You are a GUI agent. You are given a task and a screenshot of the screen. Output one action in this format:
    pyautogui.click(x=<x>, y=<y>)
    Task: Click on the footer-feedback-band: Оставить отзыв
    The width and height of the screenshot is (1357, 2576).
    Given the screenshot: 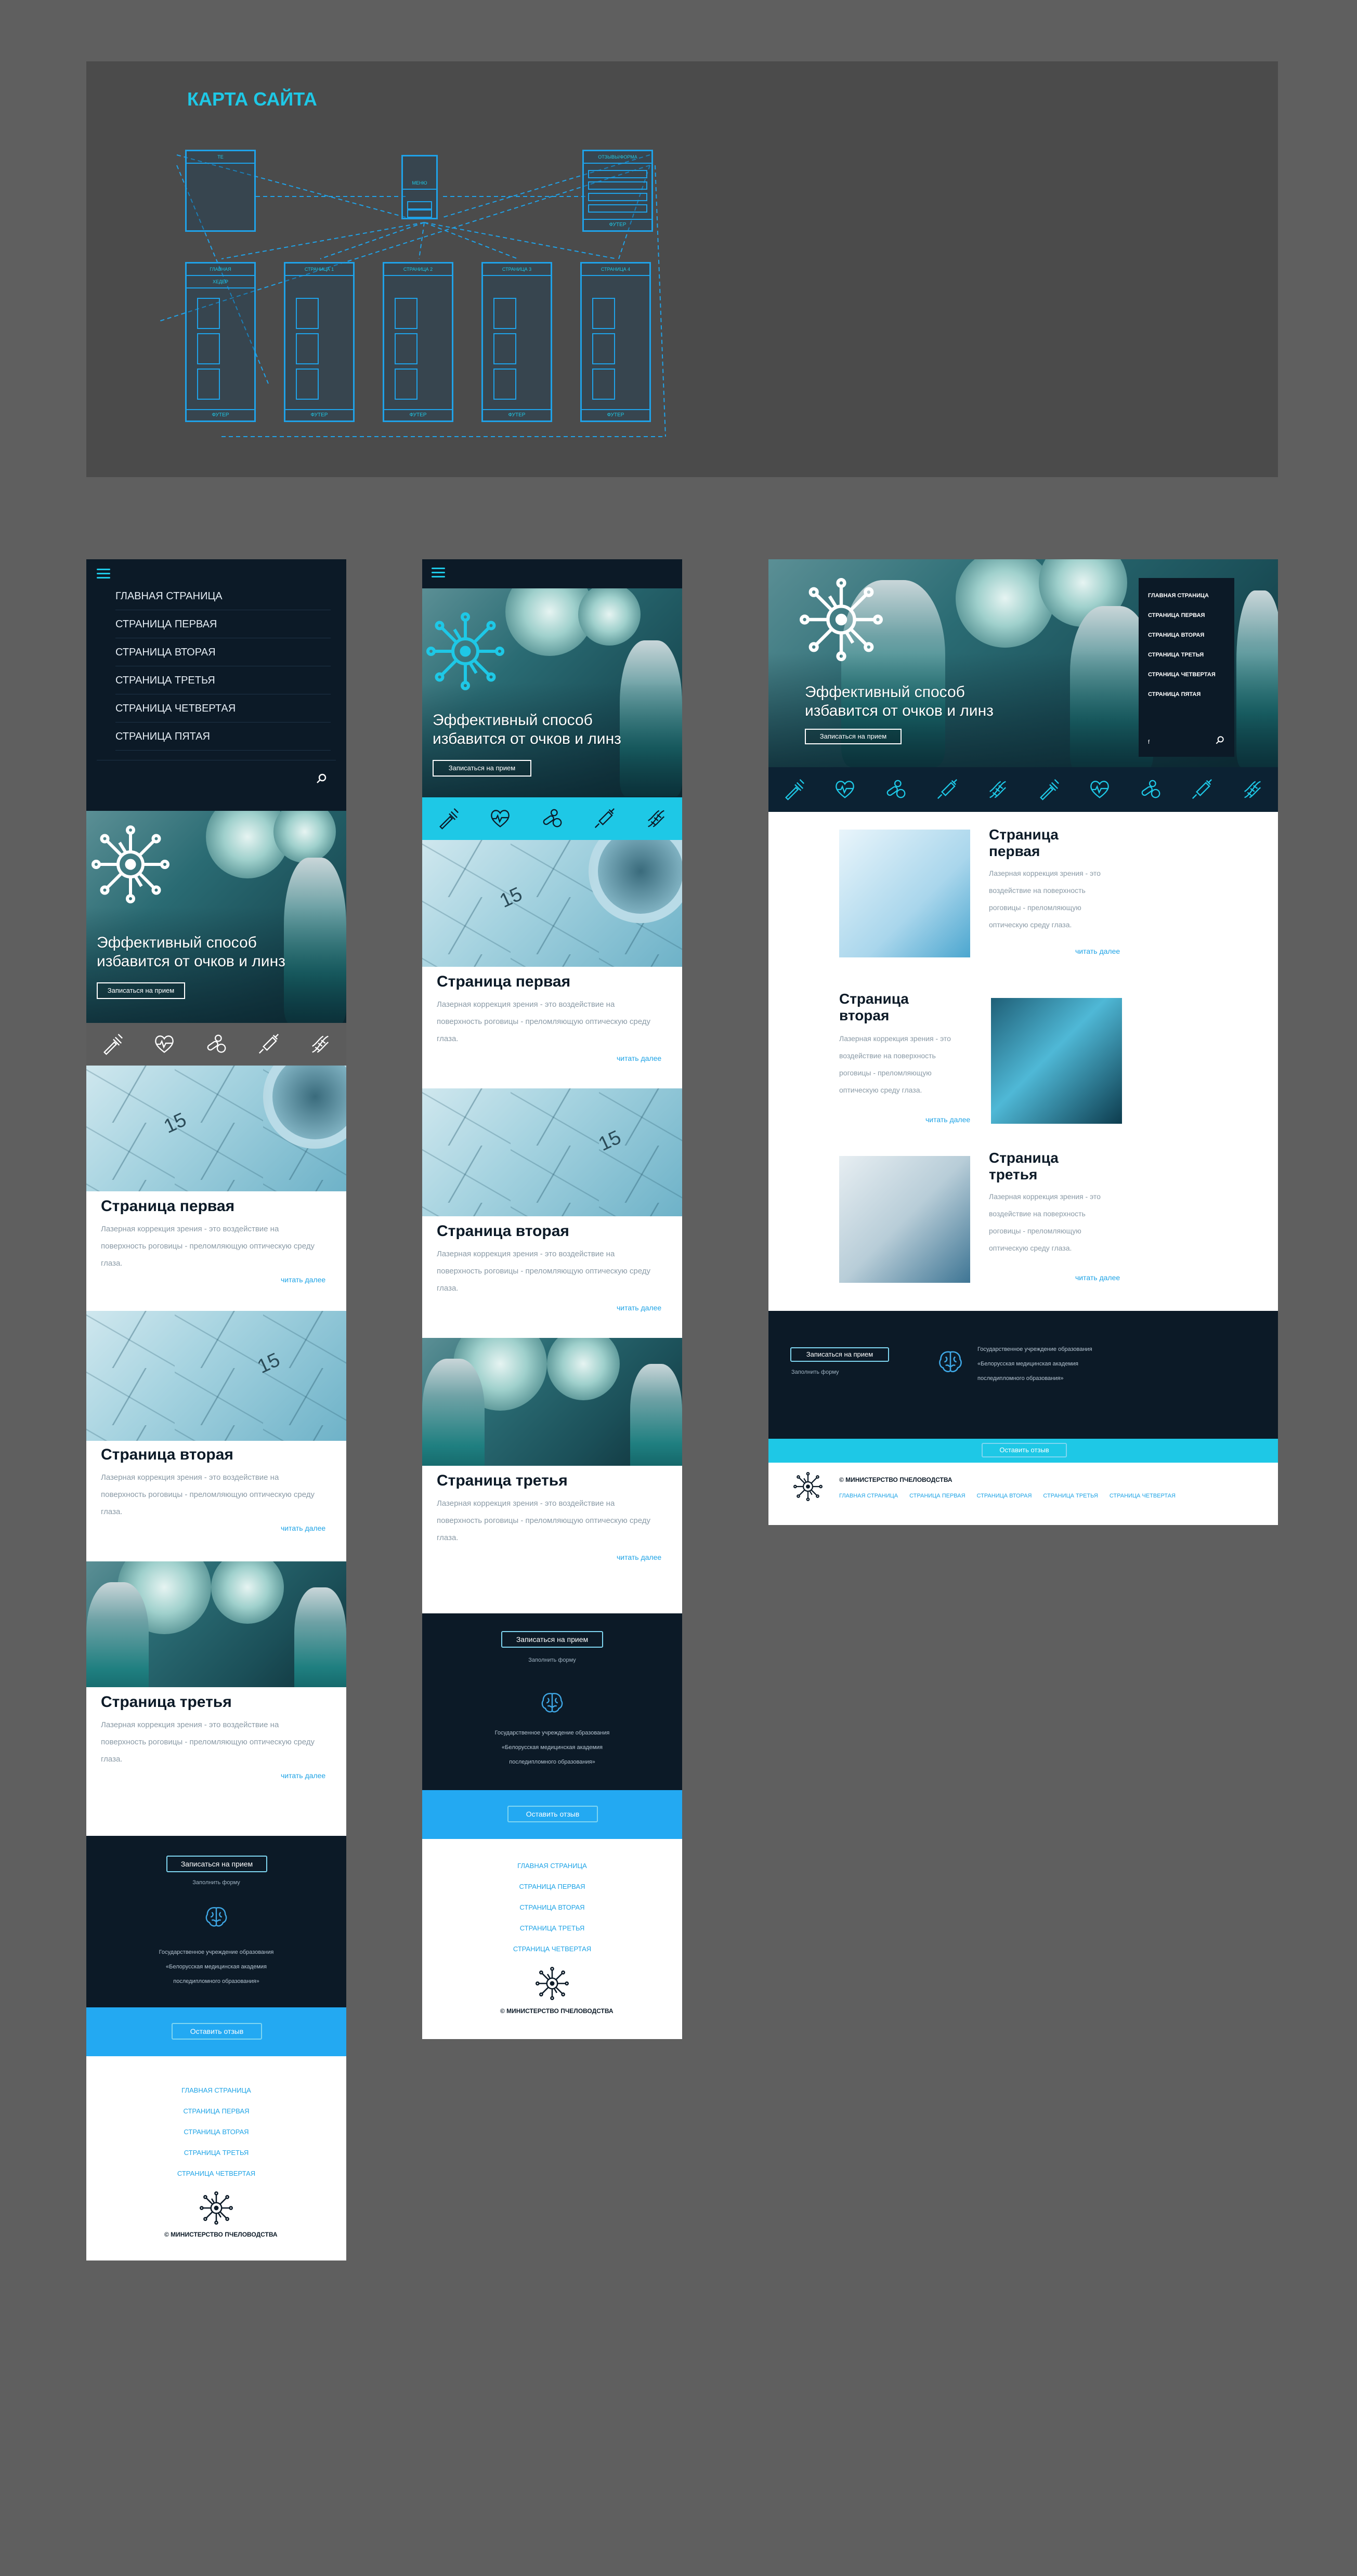 What is the action you would take?
    pyautogui.click(x=552, y=1814)
    